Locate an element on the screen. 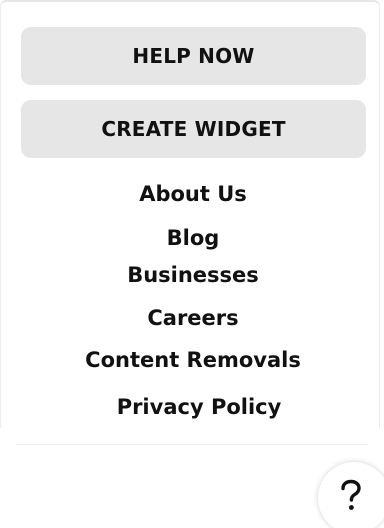  question-mark-icon is located at coordinates (351, 494).